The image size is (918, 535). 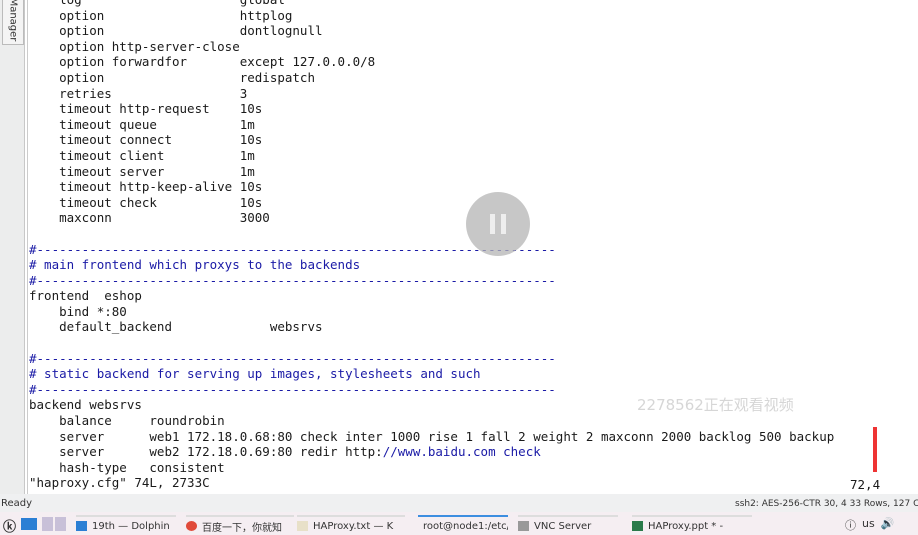 I want to click on folder-icon, so click(x=81, y=526).